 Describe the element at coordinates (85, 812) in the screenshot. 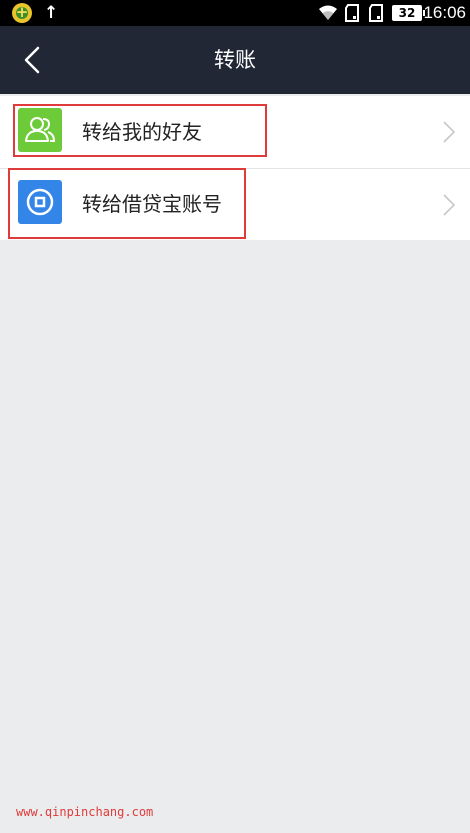

I see `watermark-text: www.qinpinchang.com` at that location.